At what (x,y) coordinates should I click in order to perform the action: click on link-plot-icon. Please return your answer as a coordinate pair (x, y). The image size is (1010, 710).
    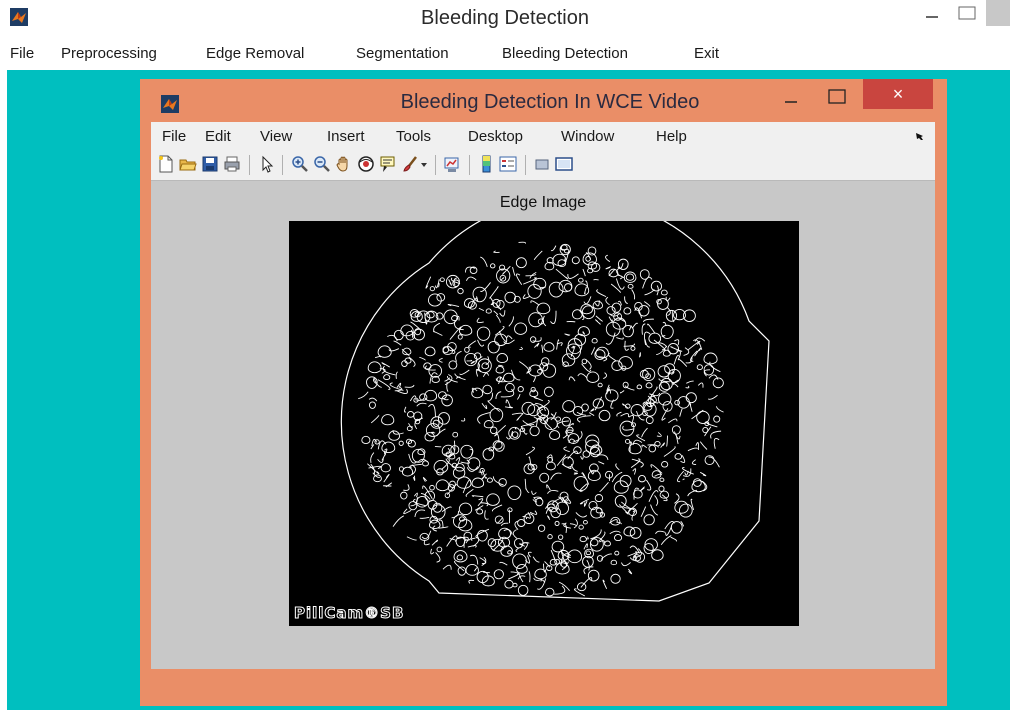
    Looking at the image, I should click on (452, 164).